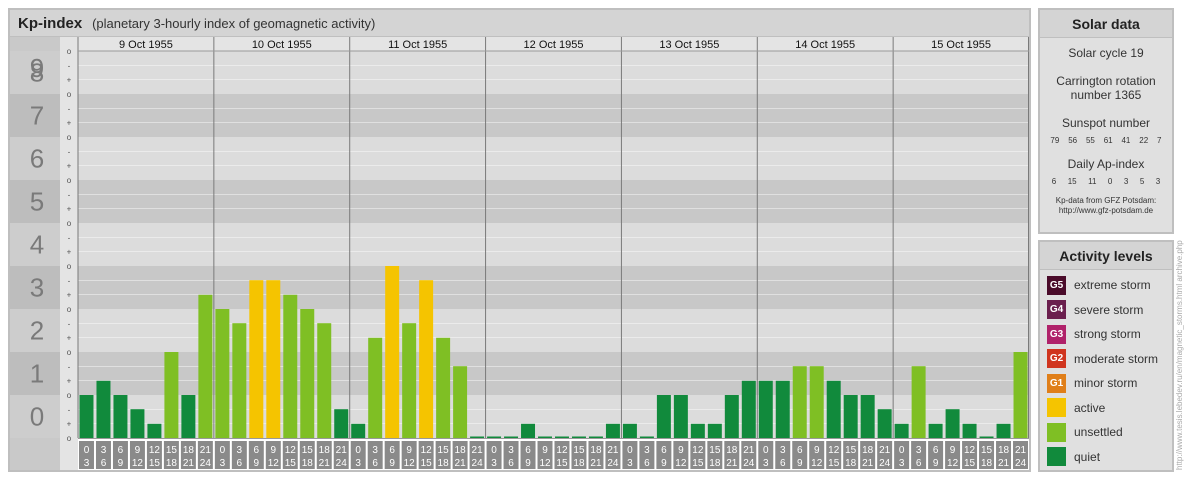 This screenshot has height=480, width=1184. Describe the element at coordinates (1106, 81) in the screenshot. I see `carrington-line-1: Carrington rotation` at that location.